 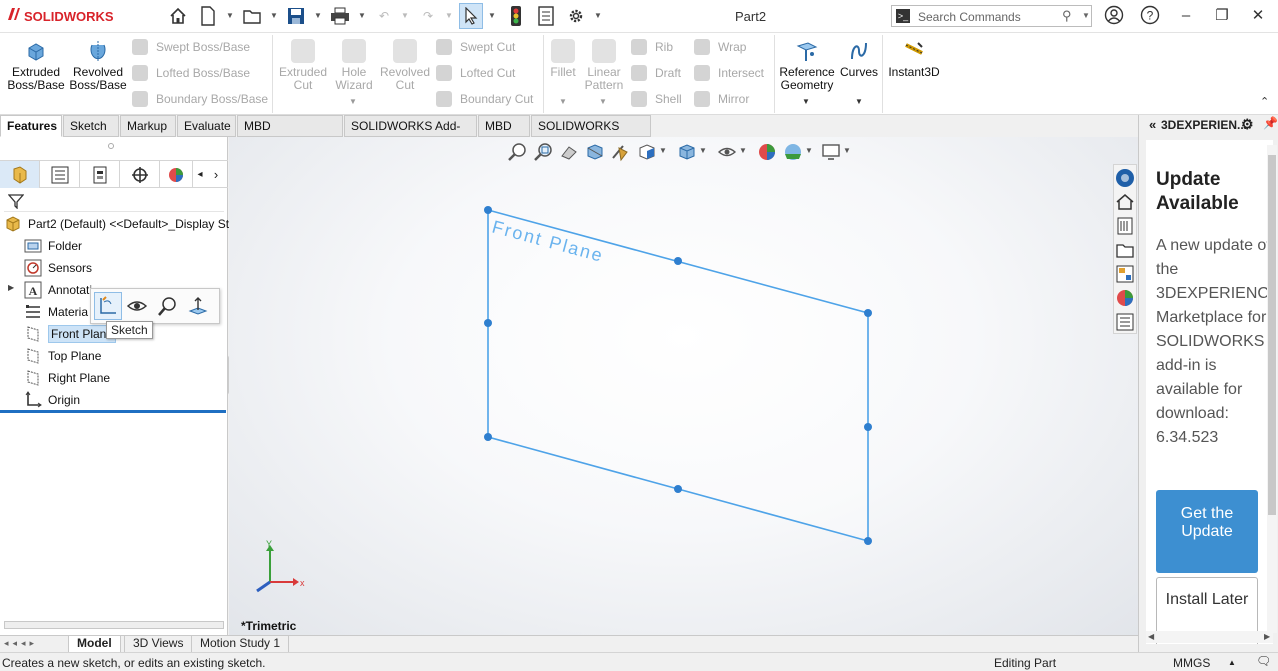 What do you see at coordinates (290, 134) in the screenshot?
I see `tab-mbd-dimensions: MBD Dimensions` at bounding box center [290, 134].